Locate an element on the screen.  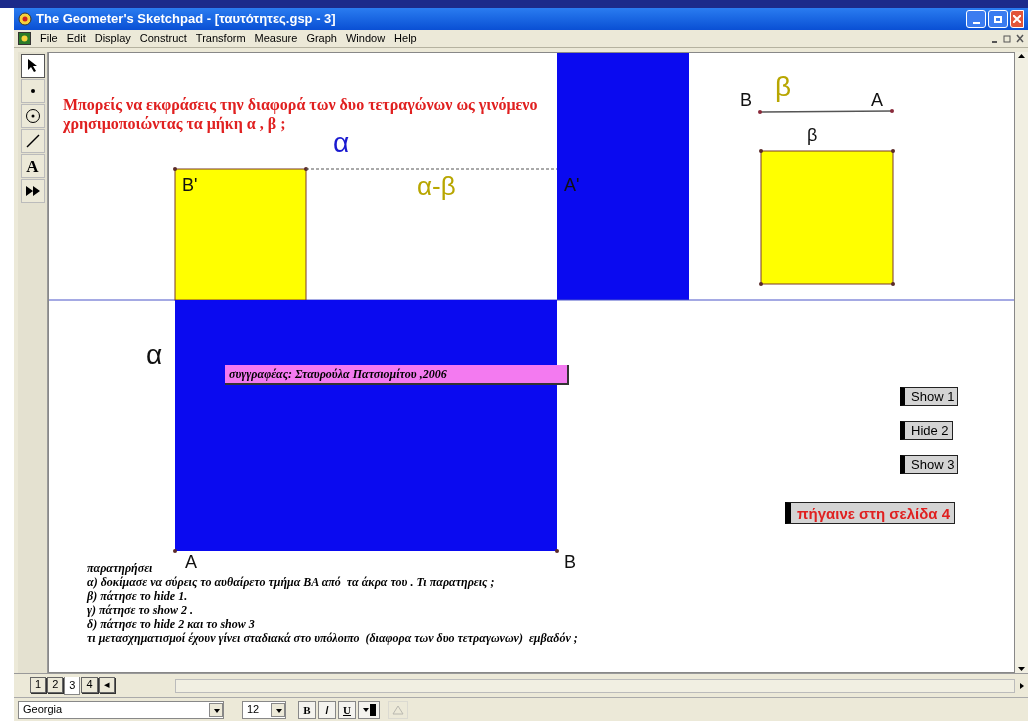
point-label: A' is located at coordinates (572, 185).